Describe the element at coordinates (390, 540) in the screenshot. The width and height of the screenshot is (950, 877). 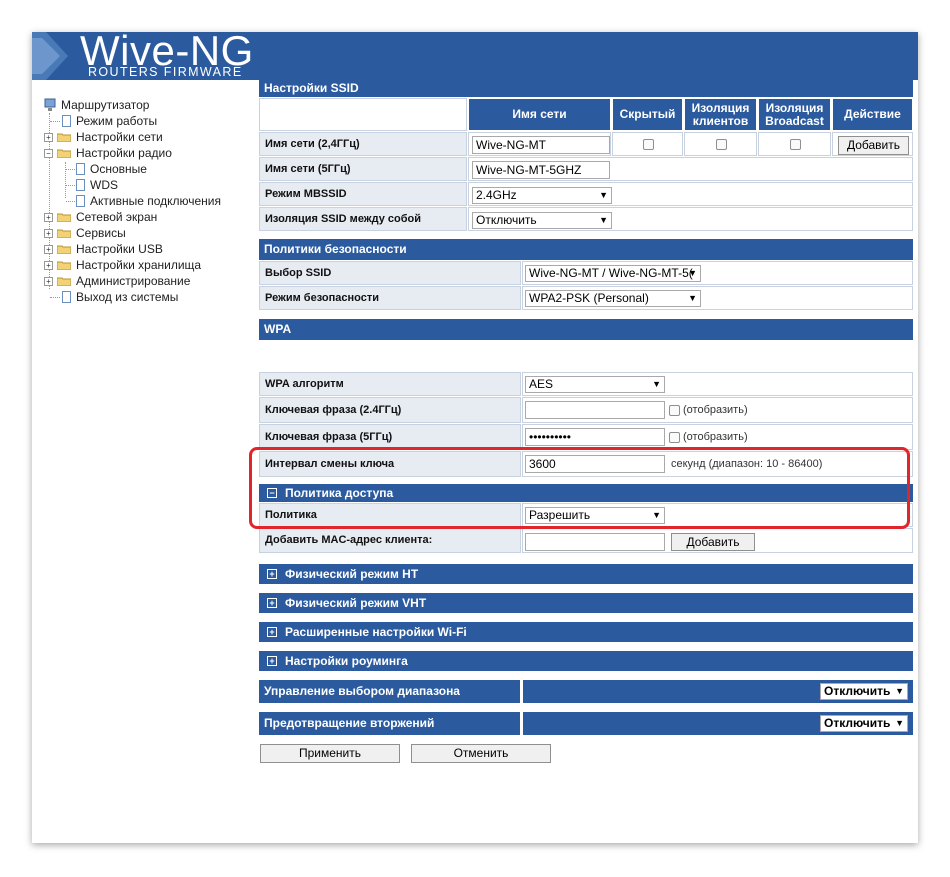
I see `add-mac-label: Добавить MAC-адрес клиента:` at that location.